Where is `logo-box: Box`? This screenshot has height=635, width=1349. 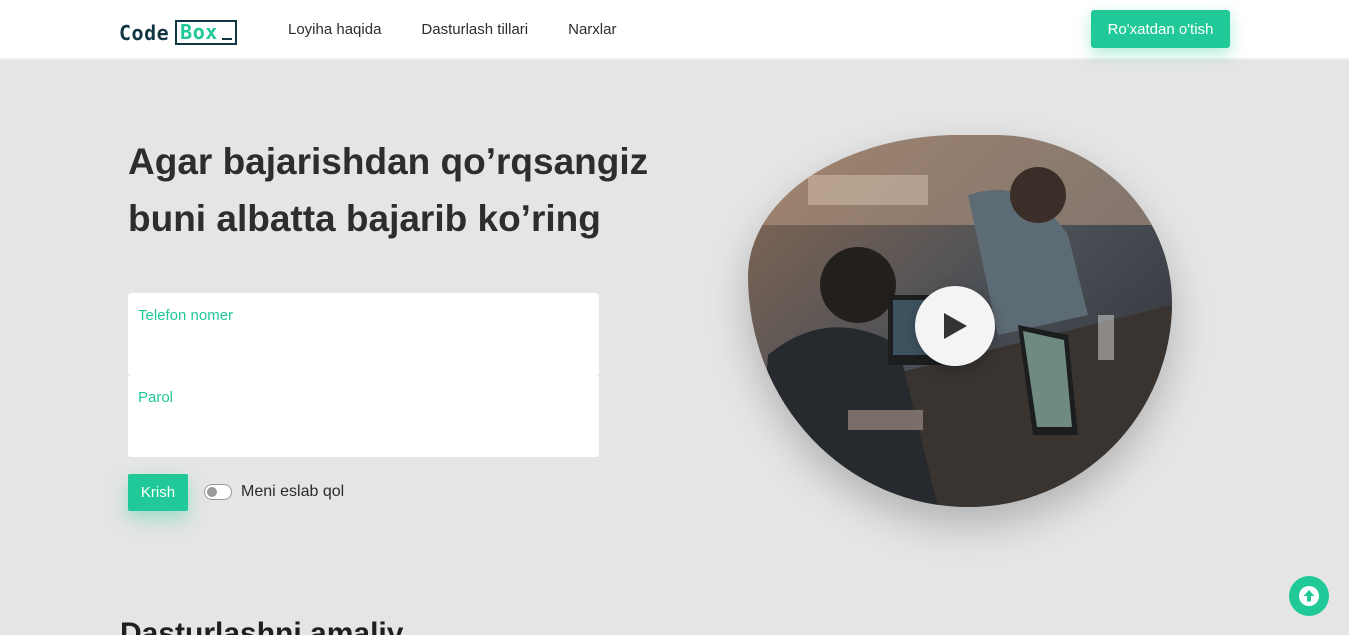 logo-box: Box is located at coordinates (206, 32).